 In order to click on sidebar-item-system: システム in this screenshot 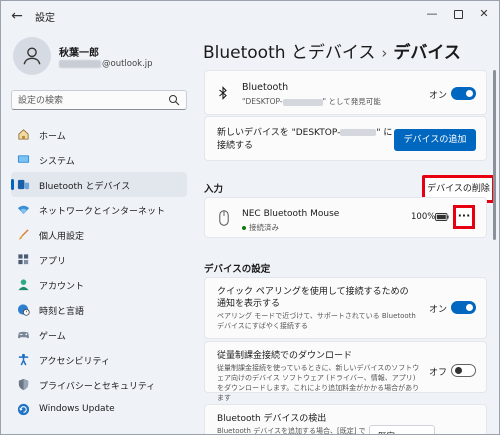, I will do `click(99, 159)`.